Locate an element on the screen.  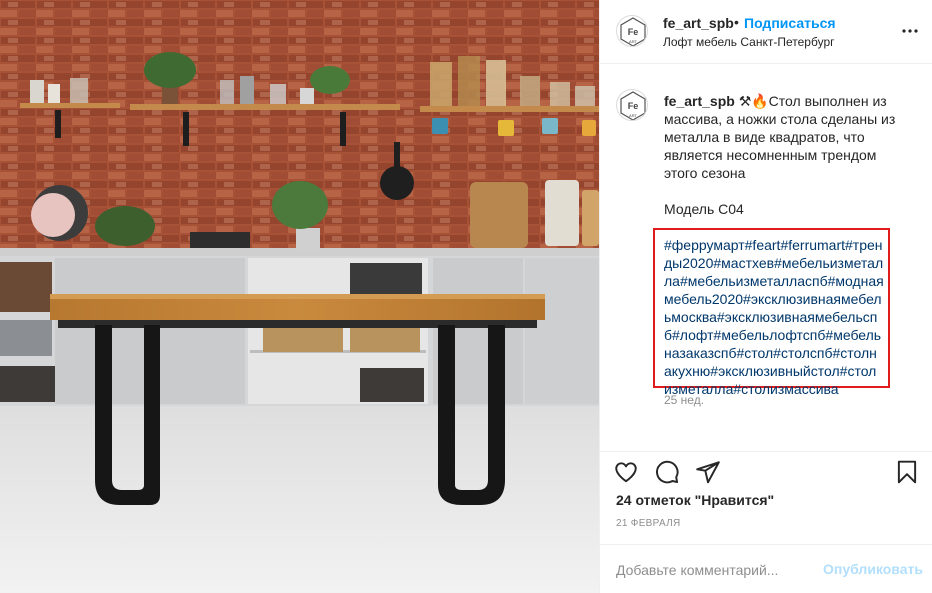
more-options-icon is located at coordinates (910, 31).